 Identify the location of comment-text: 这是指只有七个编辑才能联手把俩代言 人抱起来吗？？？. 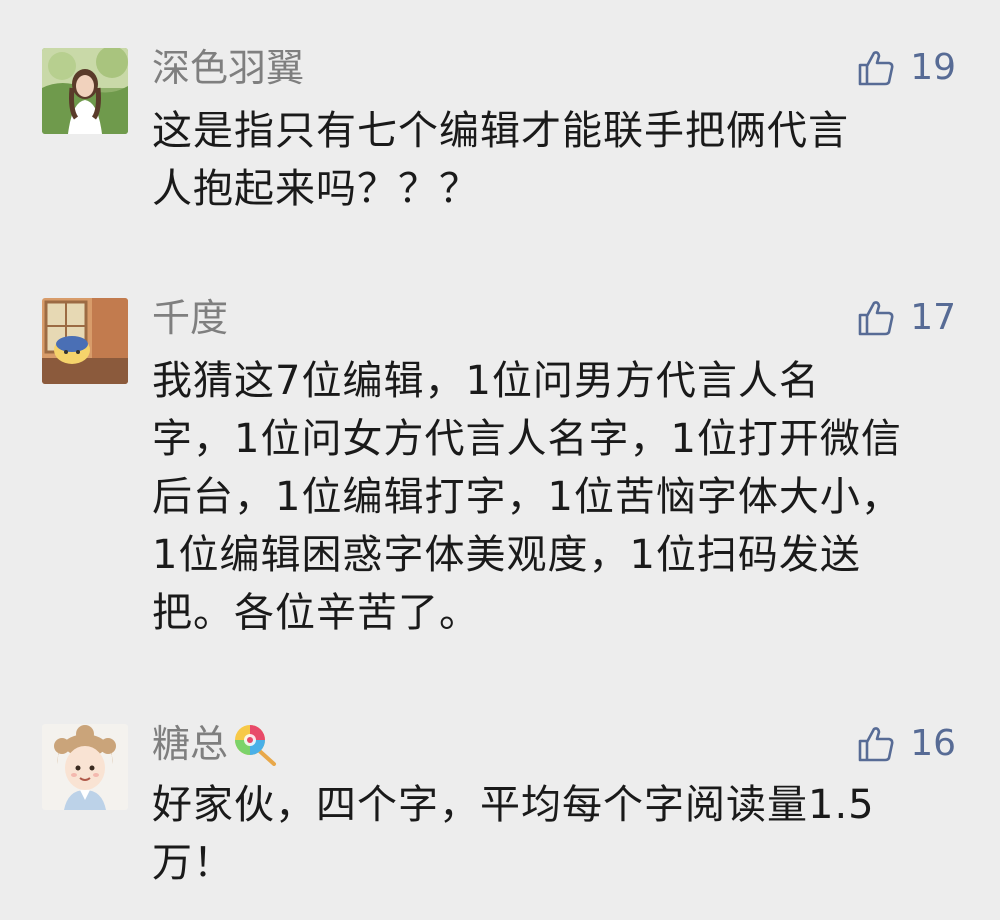
(552, 160).